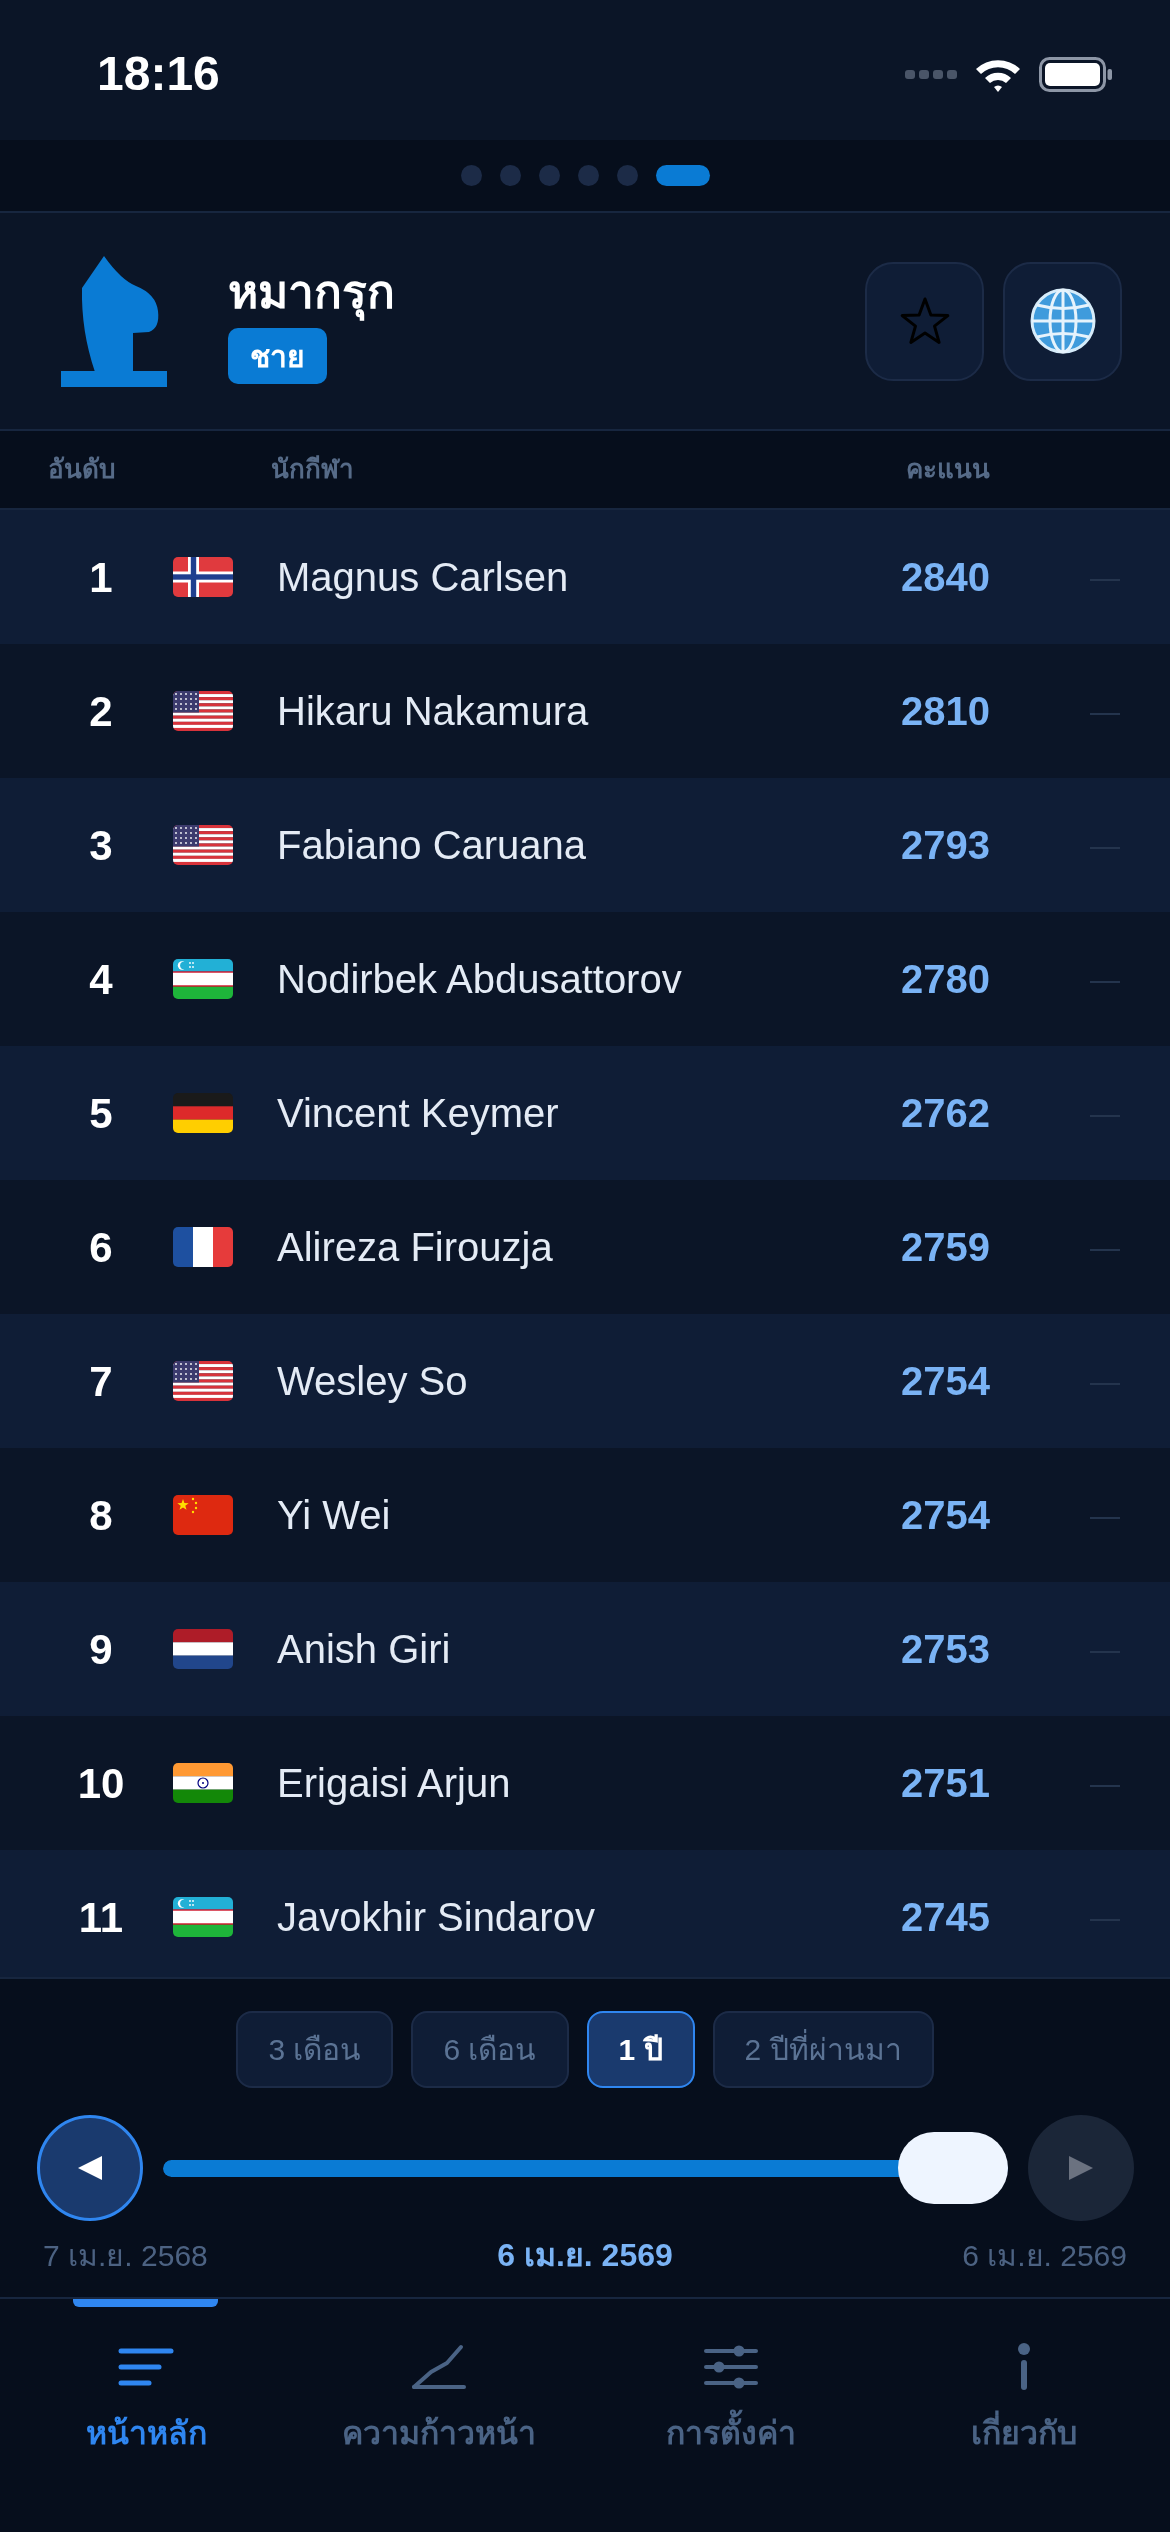 The width and height of the screenshot is (1170, 2532). What do you see at coordinates (948, 469) in the screenshot?
I see `column-header: คะแนน` at bounding box center [948, 469].